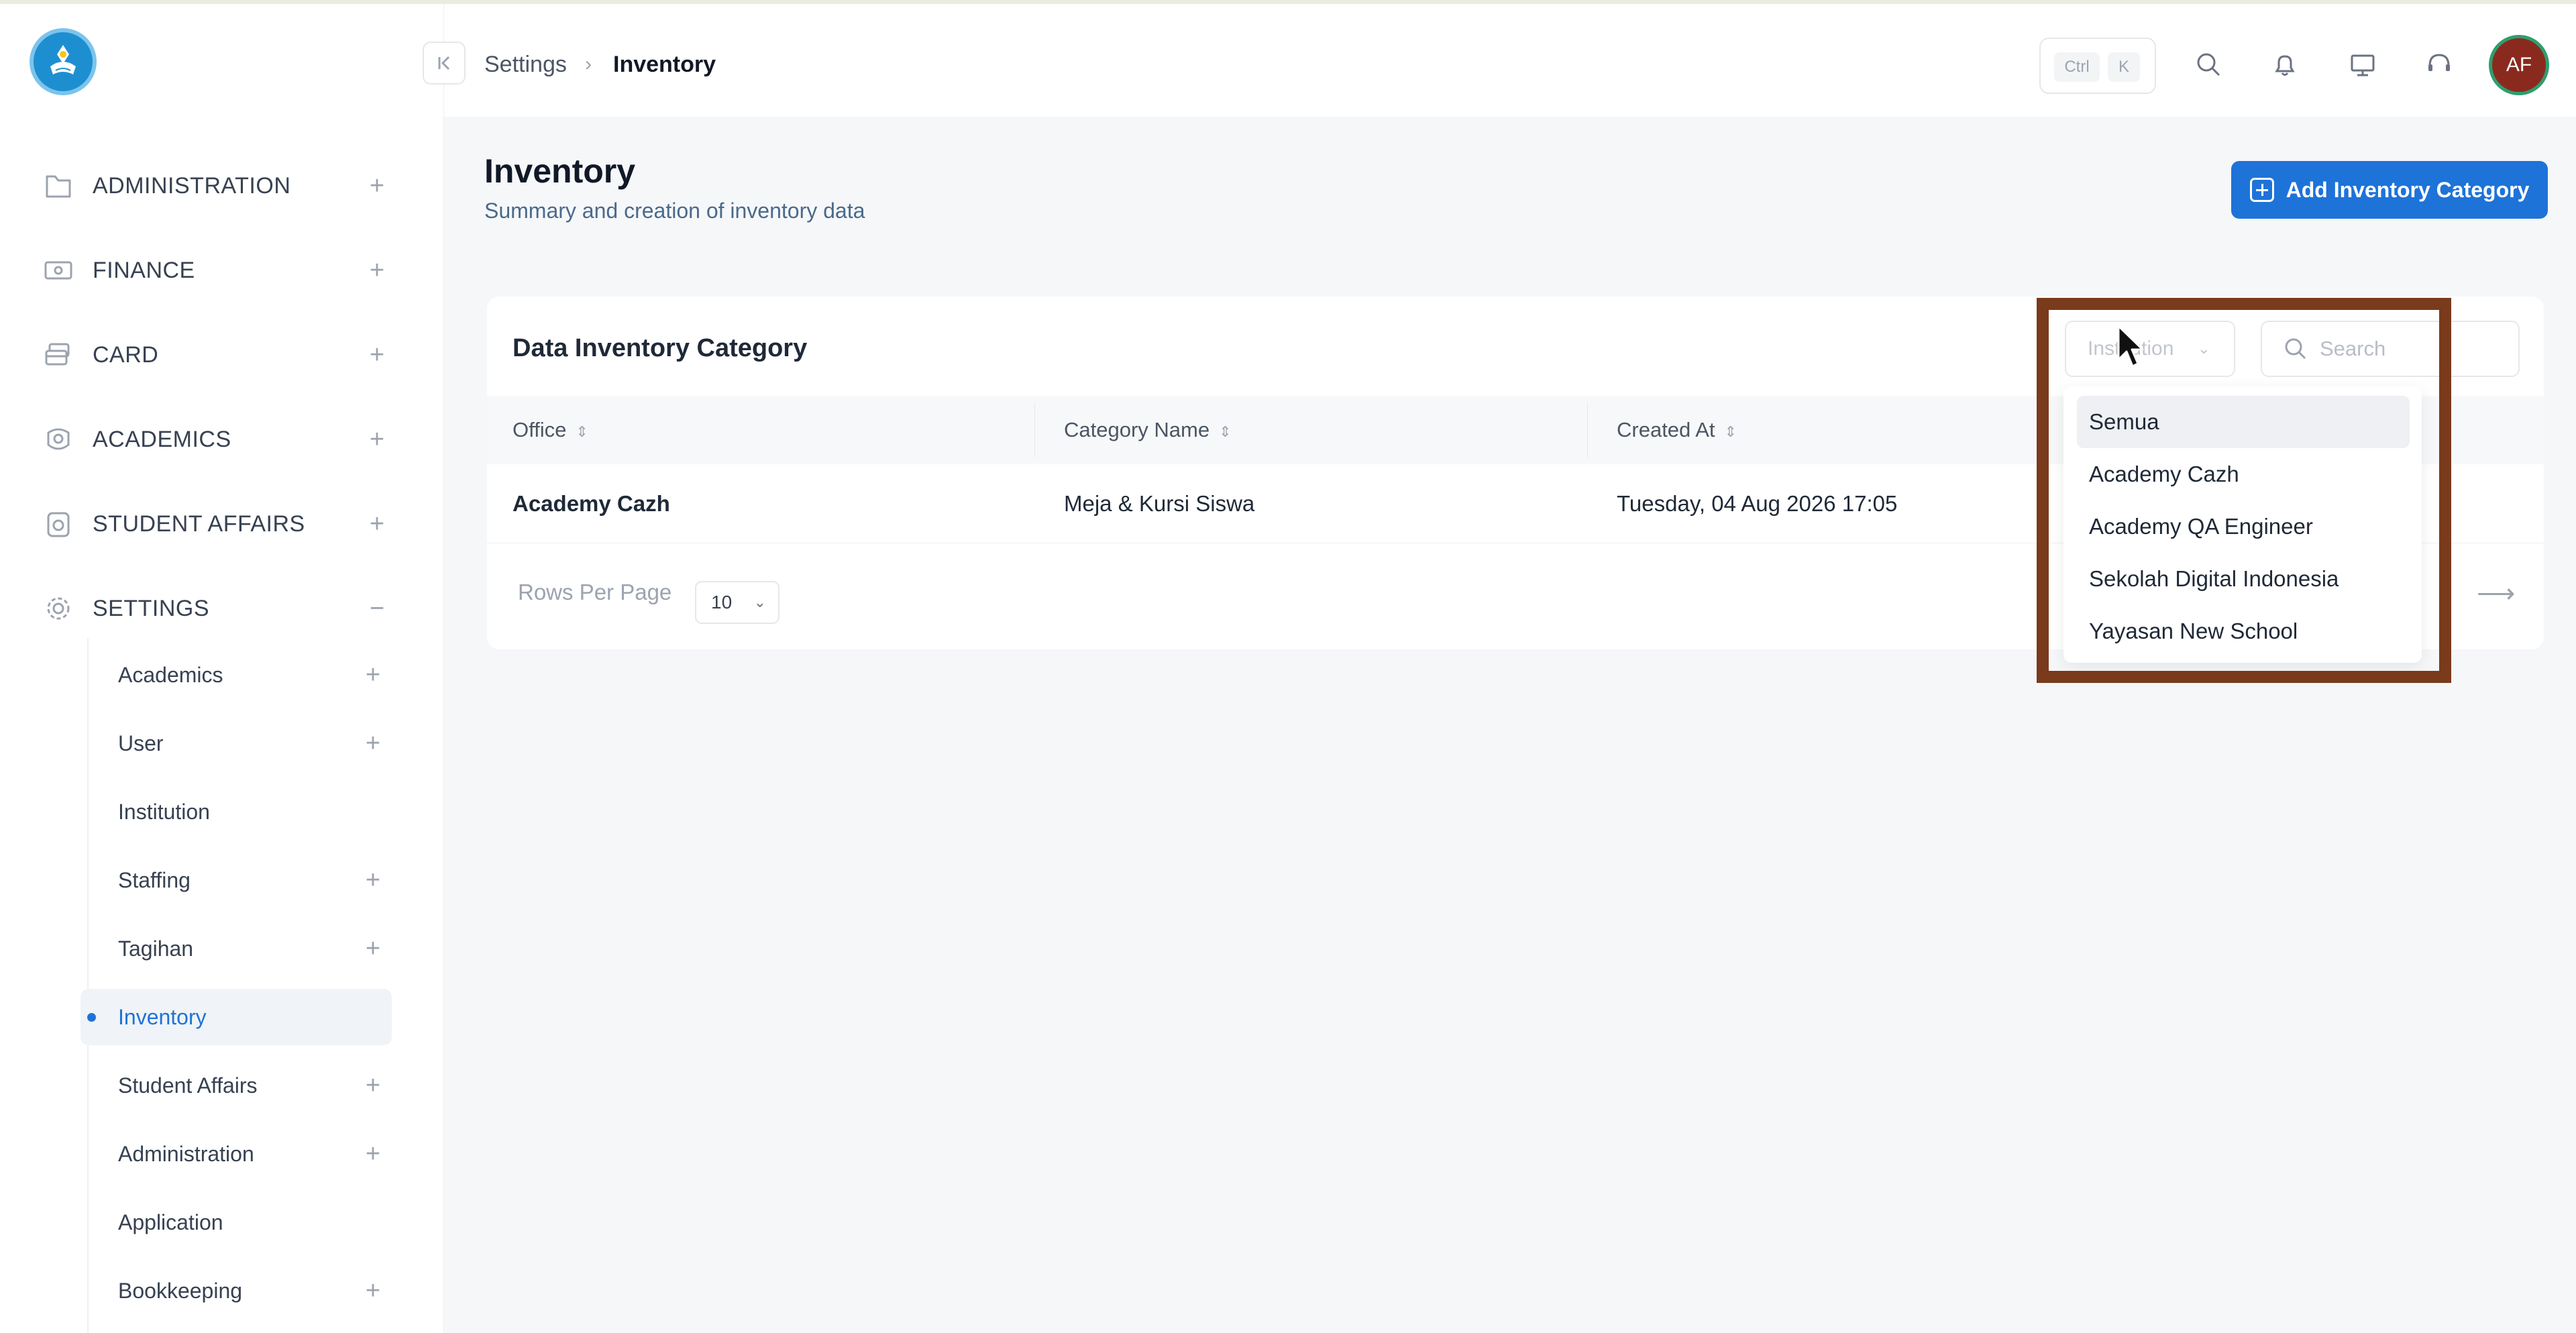  I want to click on sidebar-item-institution: Institution, so click(236, 812).